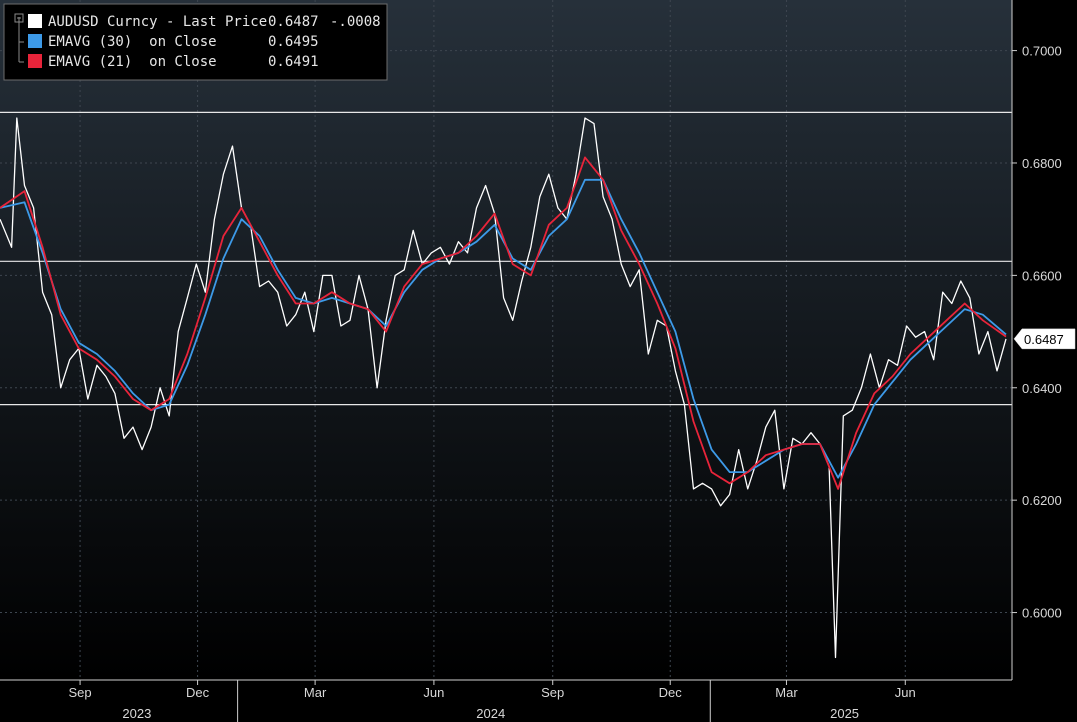 This screenshot has width=1077, height=722. Describe the element at coordinates (132, 62) in the screenshot. I see `legend-label: EMAVG (21) on Close` at that location.